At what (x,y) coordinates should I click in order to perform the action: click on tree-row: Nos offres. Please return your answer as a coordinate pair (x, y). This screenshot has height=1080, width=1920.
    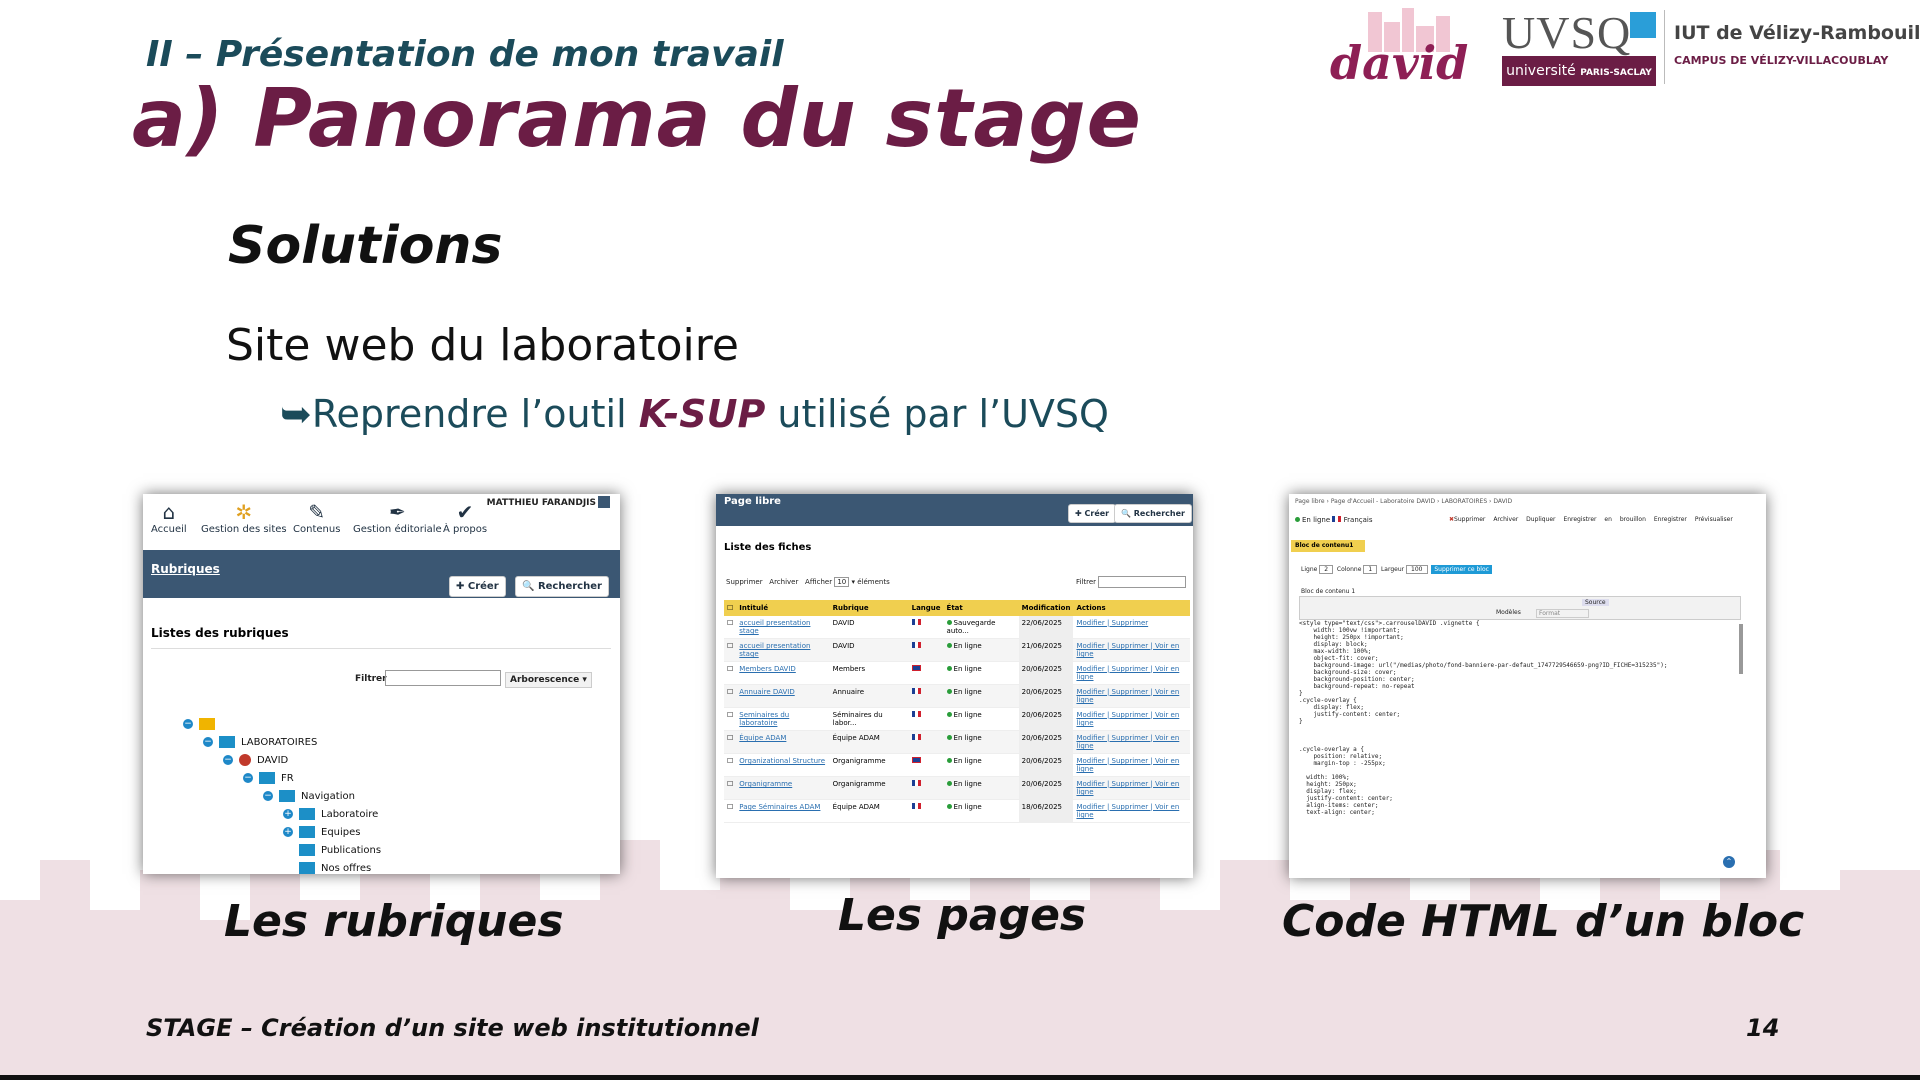
    Looking at the image, I should click on (335, 868).